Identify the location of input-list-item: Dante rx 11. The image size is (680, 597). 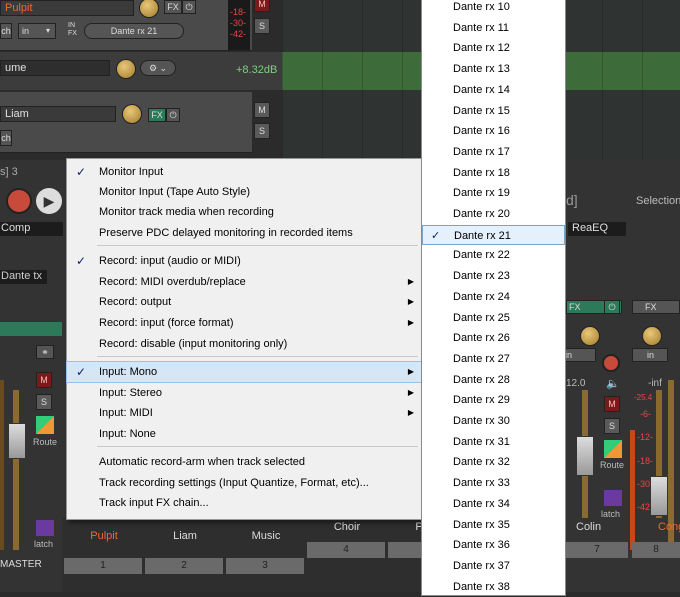
(493, 28).